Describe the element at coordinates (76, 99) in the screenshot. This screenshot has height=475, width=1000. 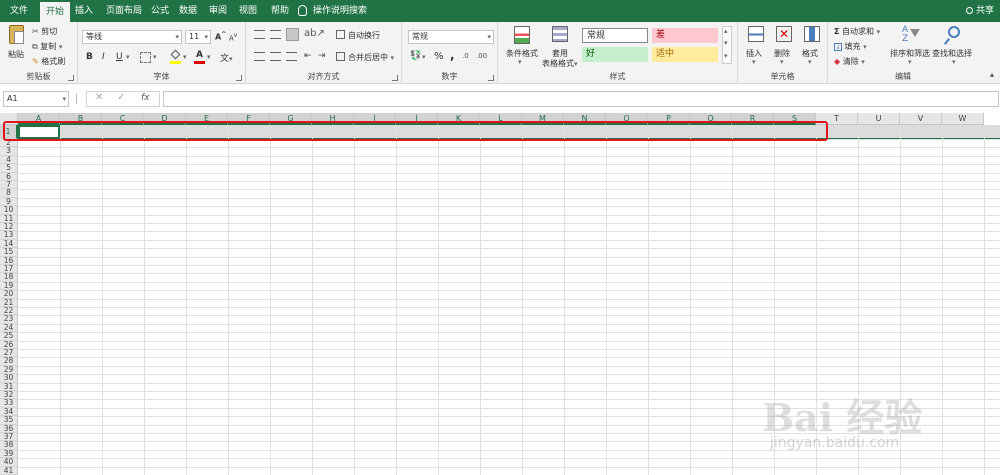
I see `formula-bar-splitter` at that location.